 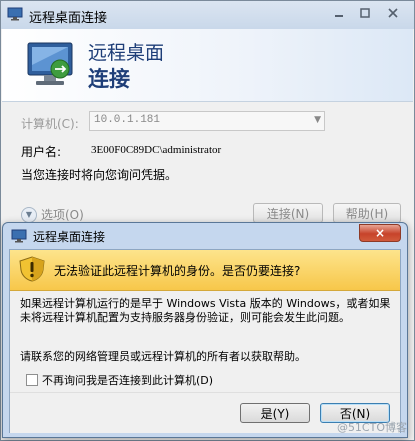 What do you see at coordinates (41, 152) in the screenshot?
I see `username-label: 用户名:` at bounding box center [41, 152].